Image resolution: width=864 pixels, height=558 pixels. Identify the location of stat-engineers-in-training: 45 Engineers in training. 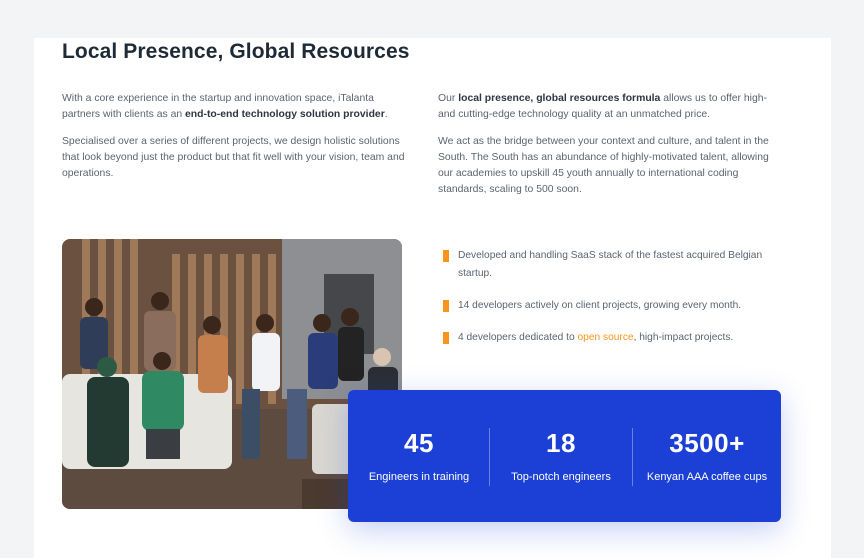
(419, 456).